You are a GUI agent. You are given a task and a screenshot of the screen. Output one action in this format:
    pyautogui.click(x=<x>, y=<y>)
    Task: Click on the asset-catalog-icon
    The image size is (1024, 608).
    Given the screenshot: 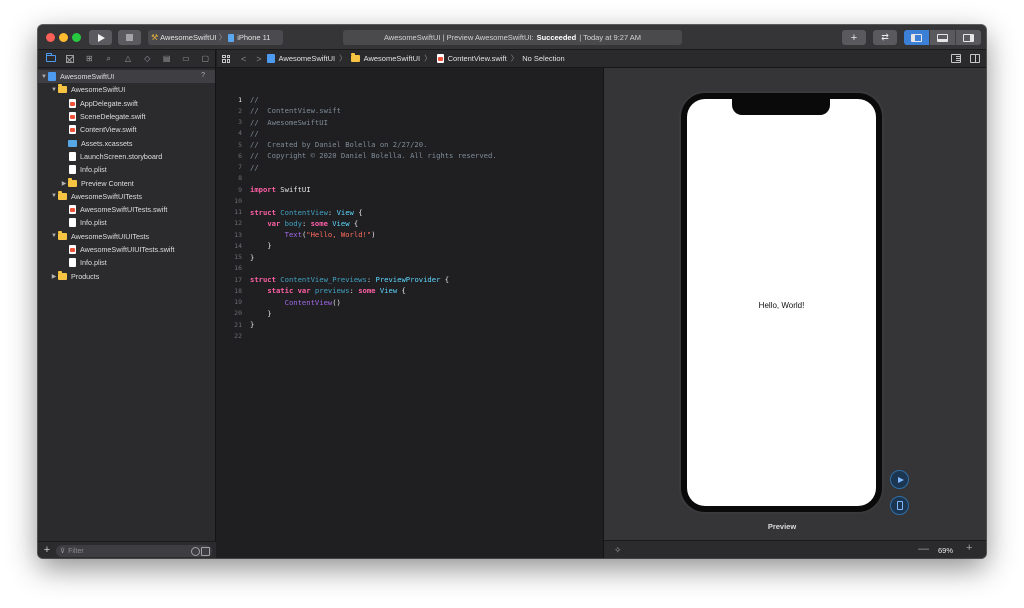 What is the action you would take?
    pyautogui.click(x=72, y=143)
    